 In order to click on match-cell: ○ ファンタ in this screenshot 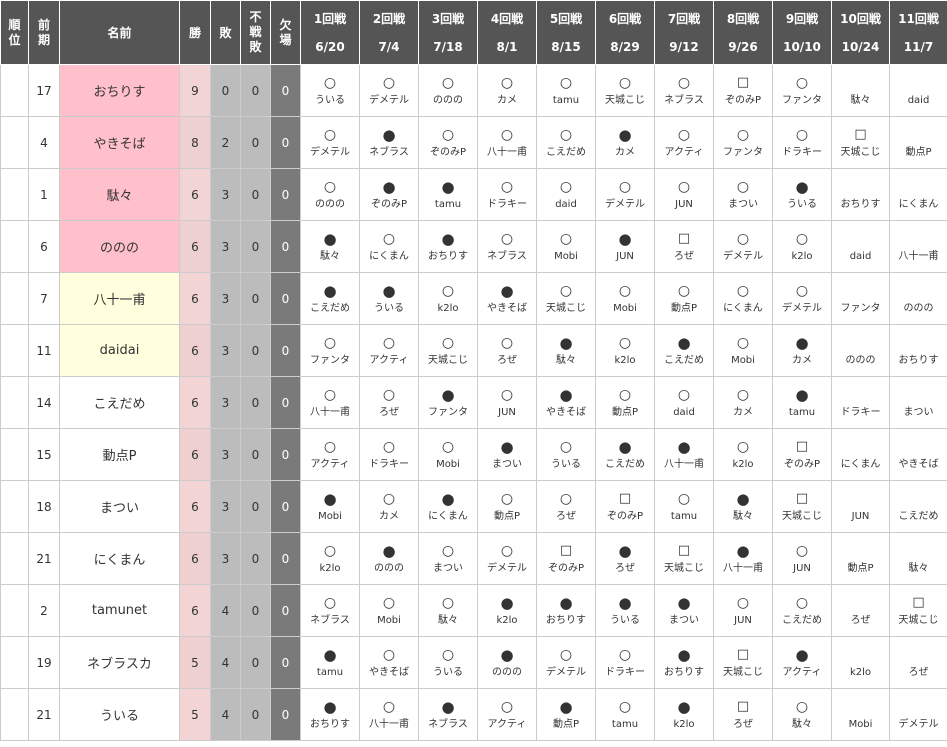, I will do `click(802, 90)`.